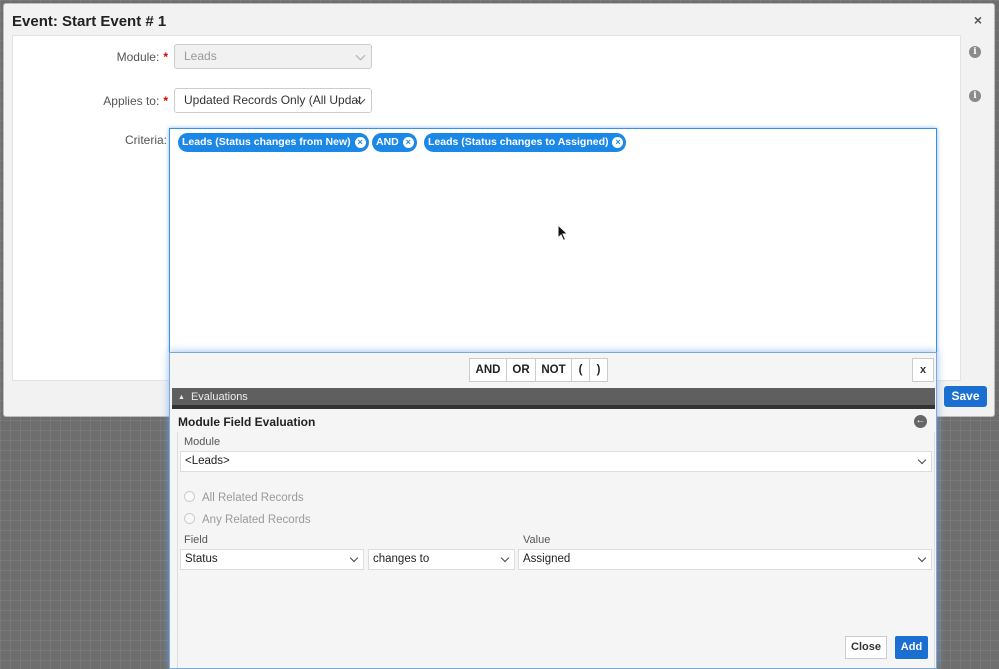 The image size is (999, 669). What do you see at coordinates (256, 520) in the screenshot?
I see `radio-any-label: Any Related Records` at bounding box center [256, 520].